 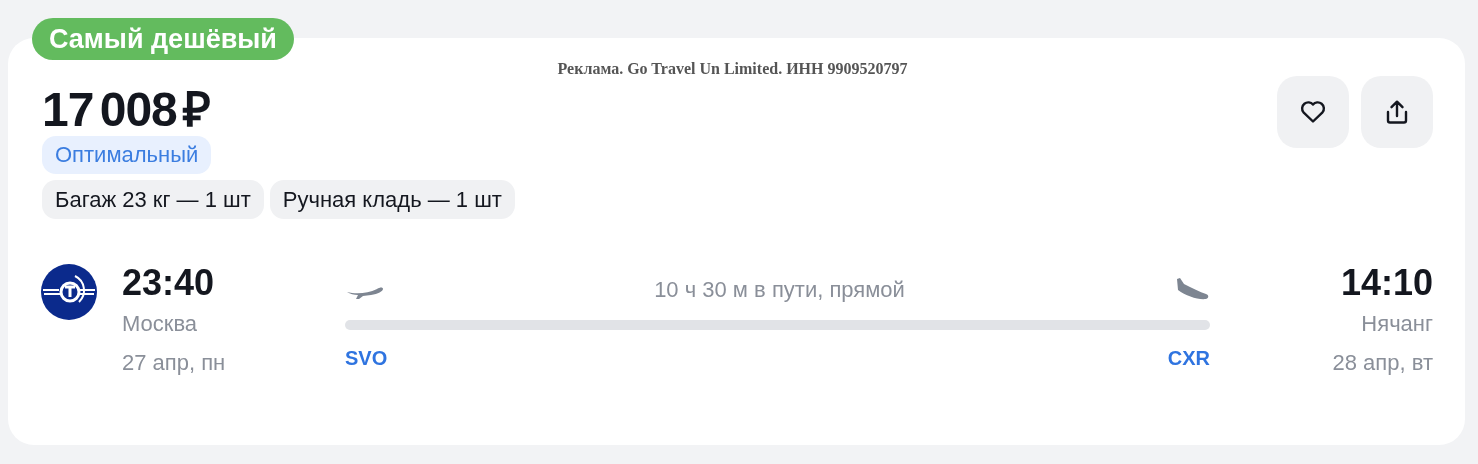 What do you see at coordinates (163, 39) in the screenshot?
I see `cheapest-badge: Самый дешёвый` at bounding box center [163, 39].